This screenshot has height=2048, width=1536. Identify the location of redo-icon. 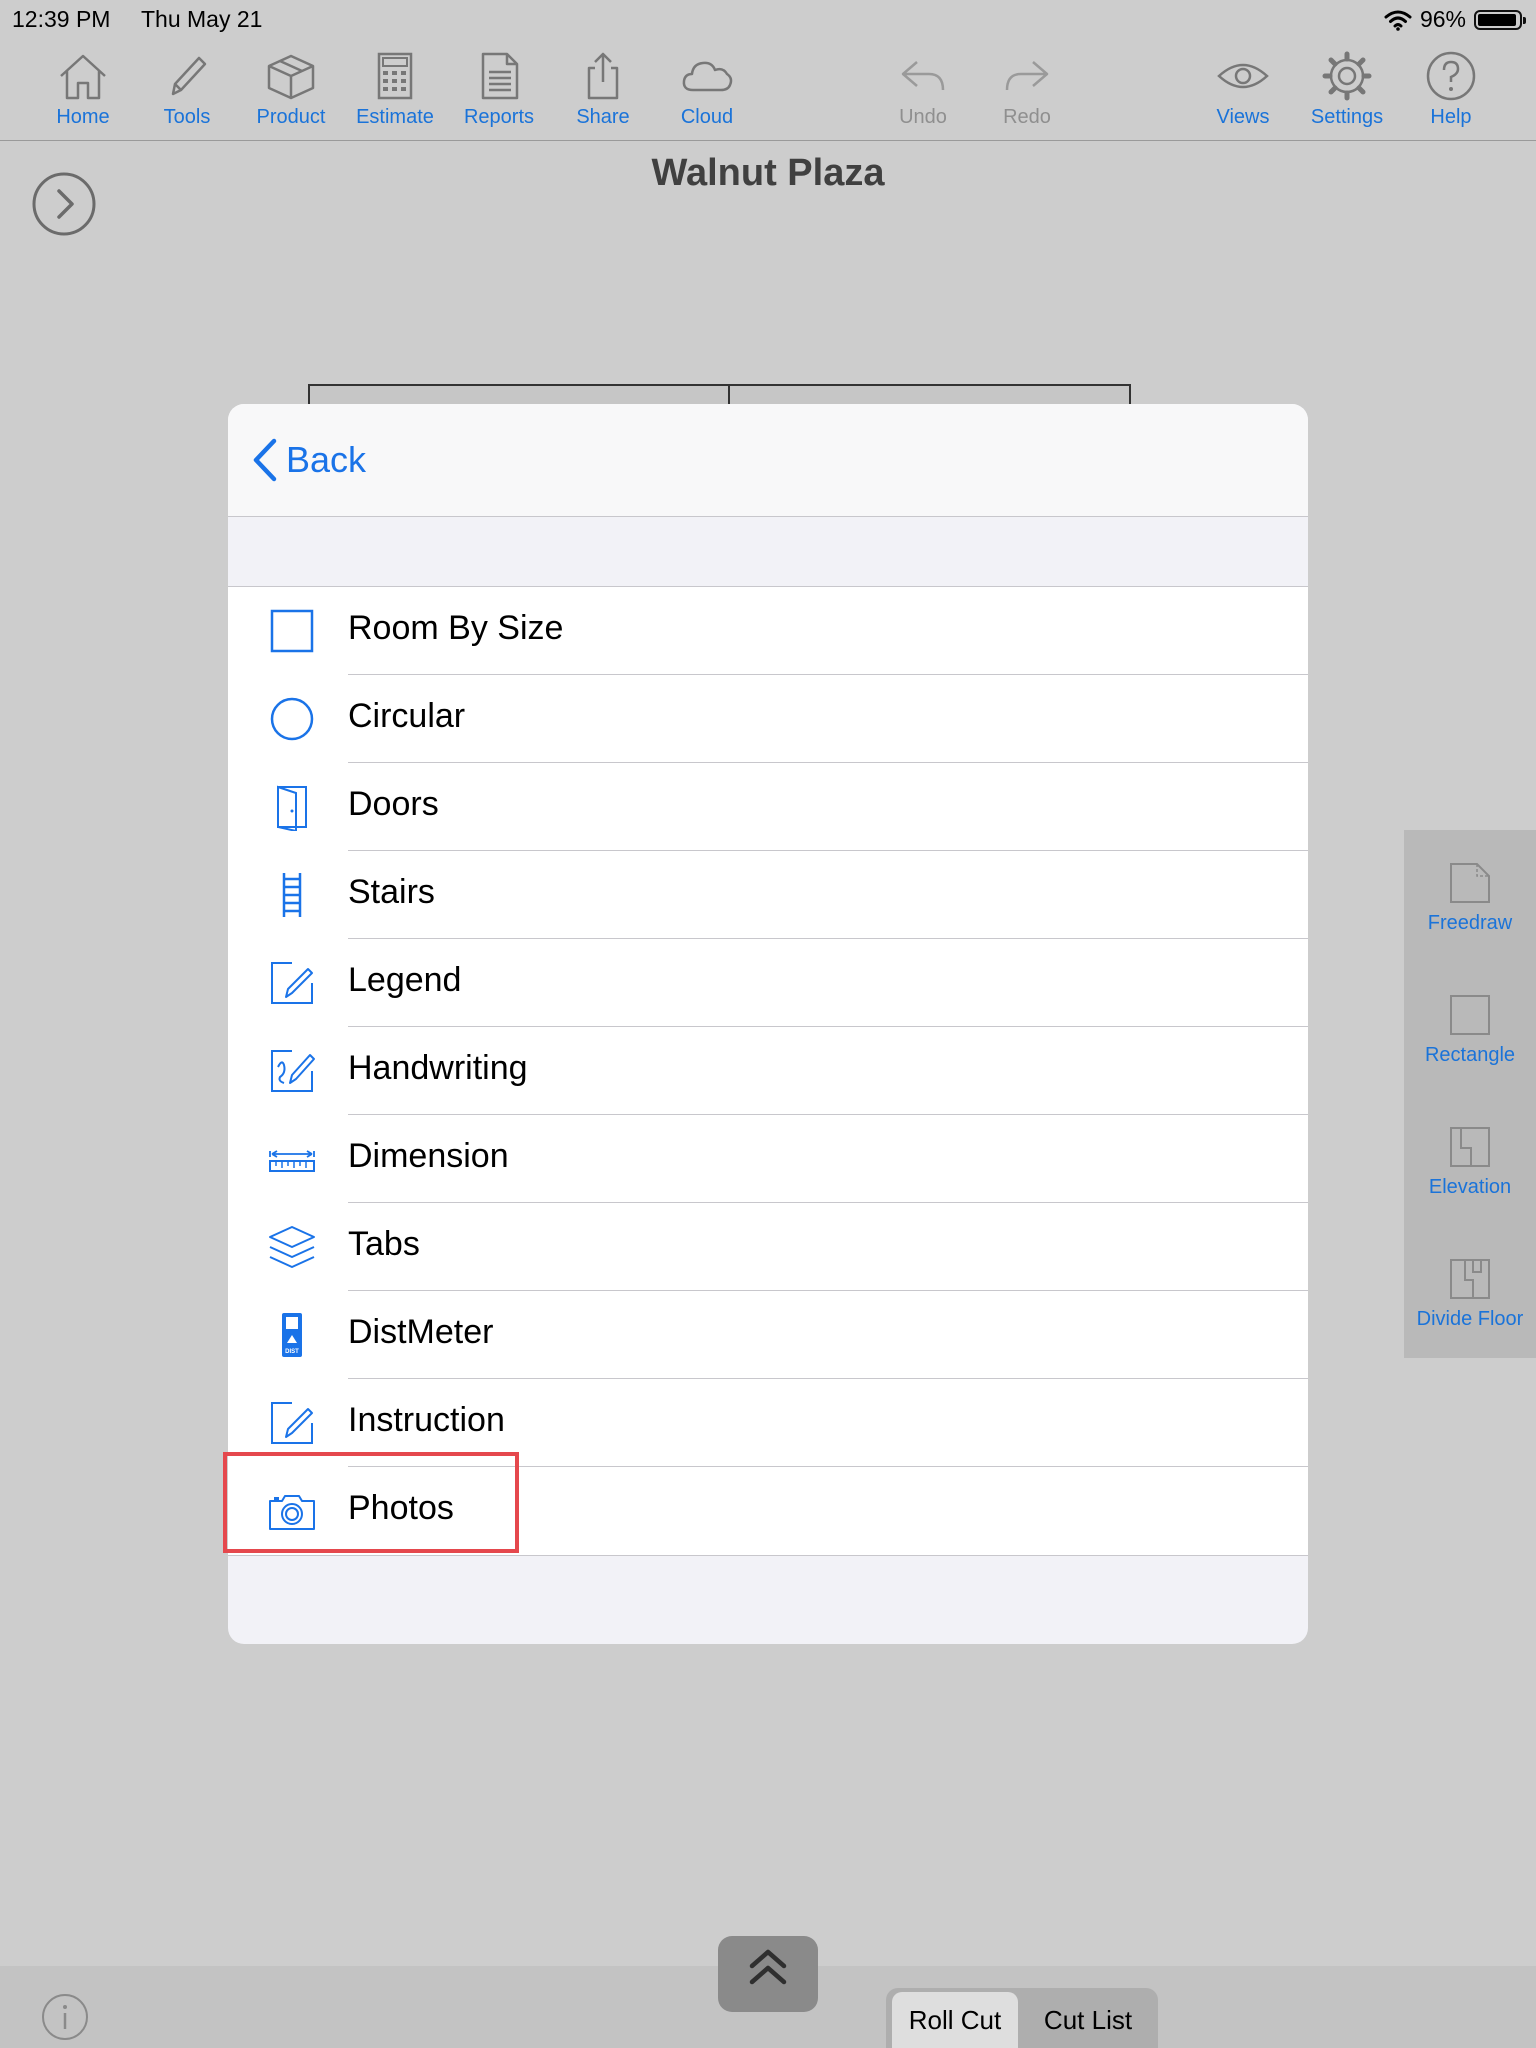
(1027, 76).